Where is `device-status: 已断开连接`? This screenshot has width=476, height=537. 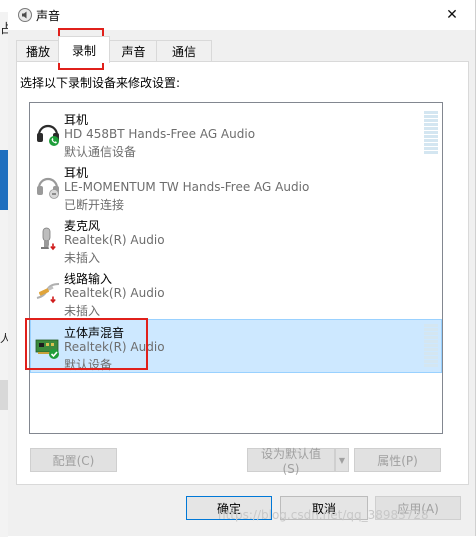
device-status: 已断开连接 is located at coordinates (94, 205).